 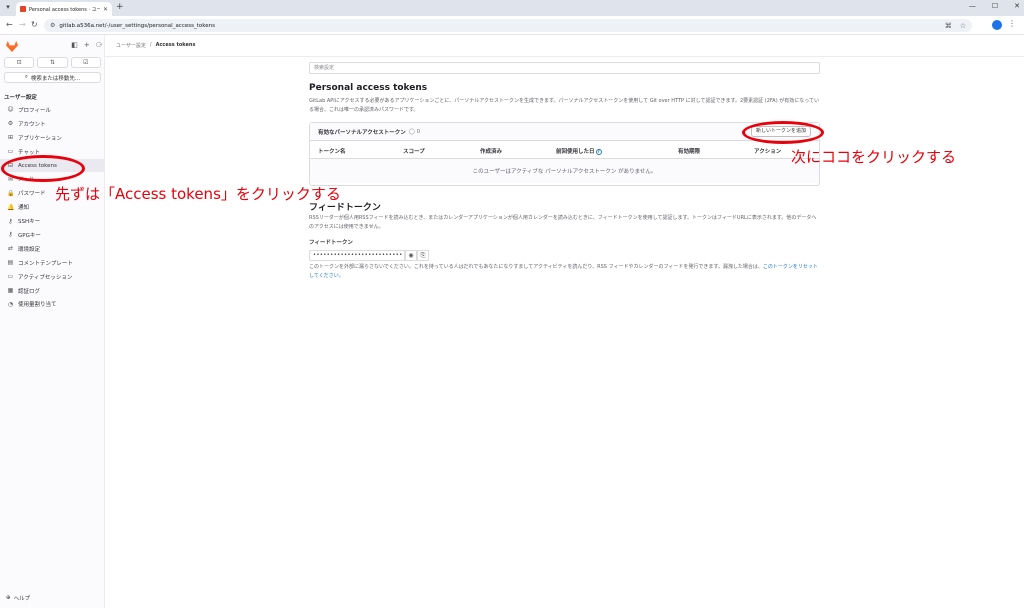 What do you see at coordinates (10, 235) in the screenshot?
I see `gpg-key-icon: ⚷` at bounding box center [10, 235].